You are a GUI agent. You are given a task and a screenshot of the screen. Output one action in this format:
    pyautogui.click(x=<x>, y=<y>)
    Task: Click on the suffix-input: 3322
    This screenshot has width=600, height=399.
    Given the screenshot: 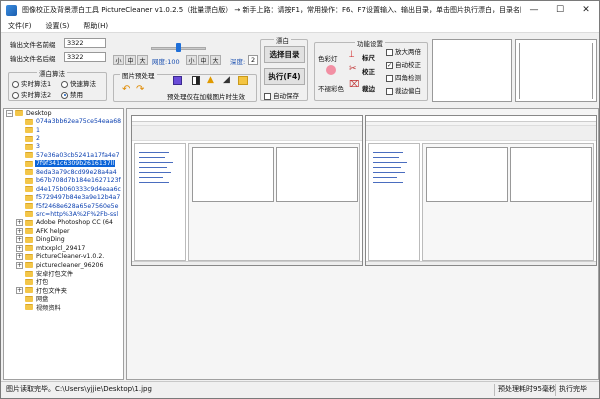 What is the action you would take?
    pyautogui.click(x=85, y=57)
    